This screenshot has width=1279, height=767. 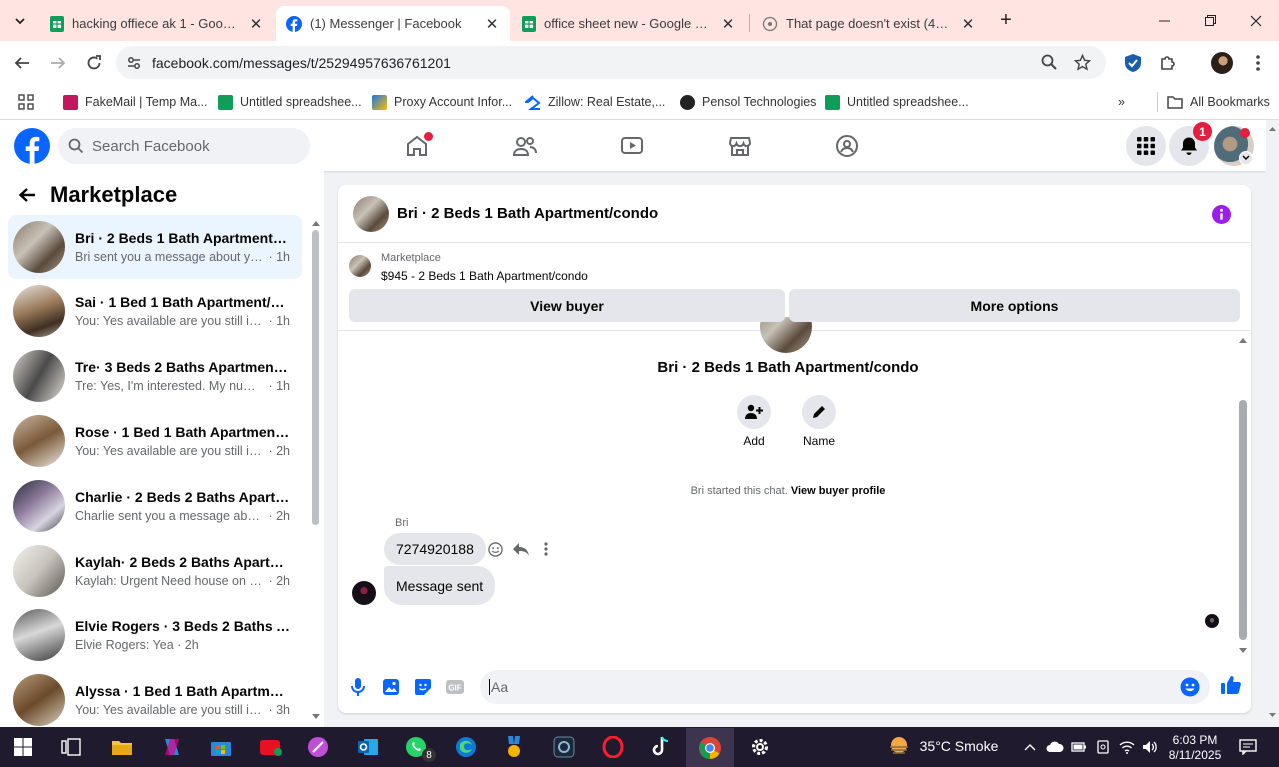 What do you see at coordinates (845, 687) in the screenshot?
I see `message-input: Aa` at bounding box center [845, 687].